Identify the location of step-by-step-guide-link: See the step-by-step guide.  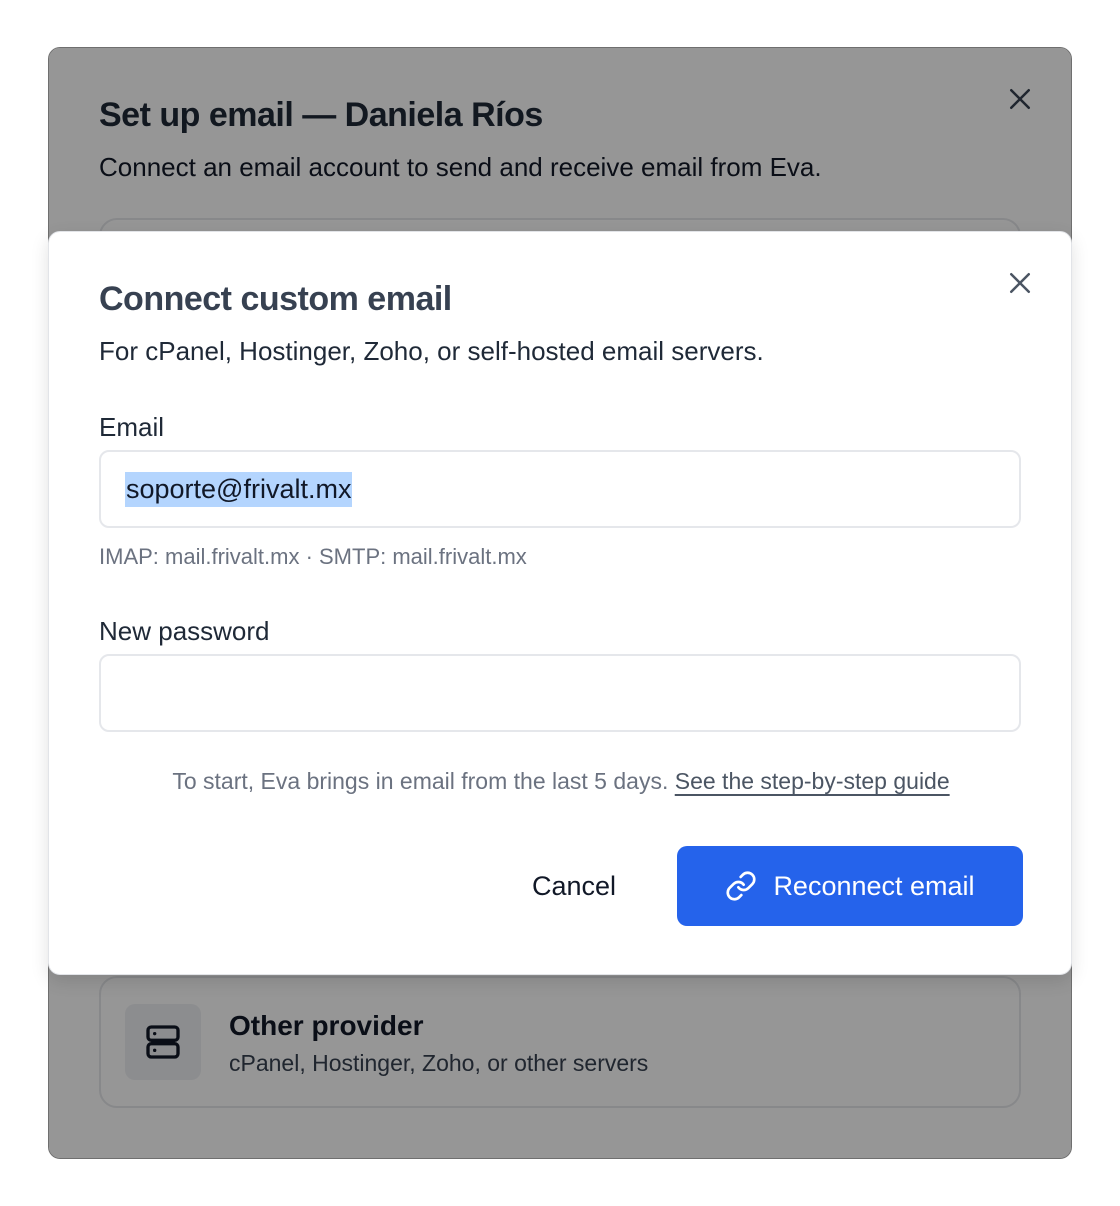
(812, 781).